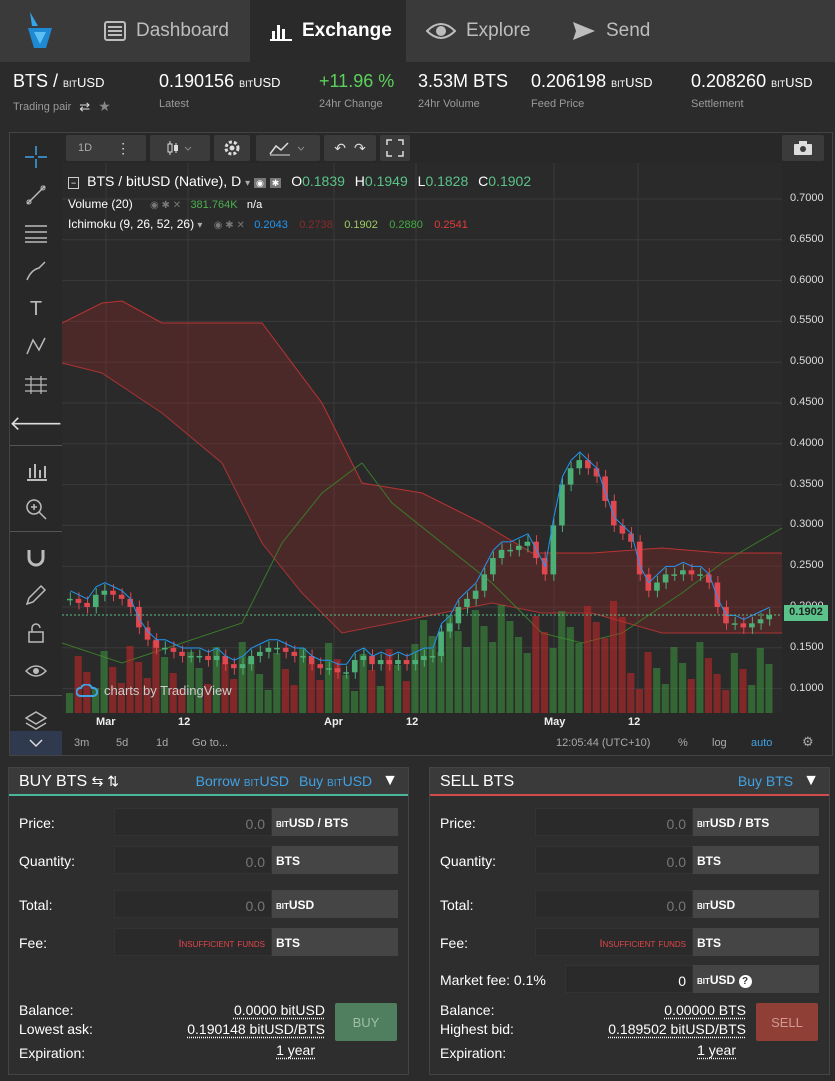 The height and width of the screenshot is (1081, 835). I want to click on buy-price-input: 0.0, so click(193, 822).